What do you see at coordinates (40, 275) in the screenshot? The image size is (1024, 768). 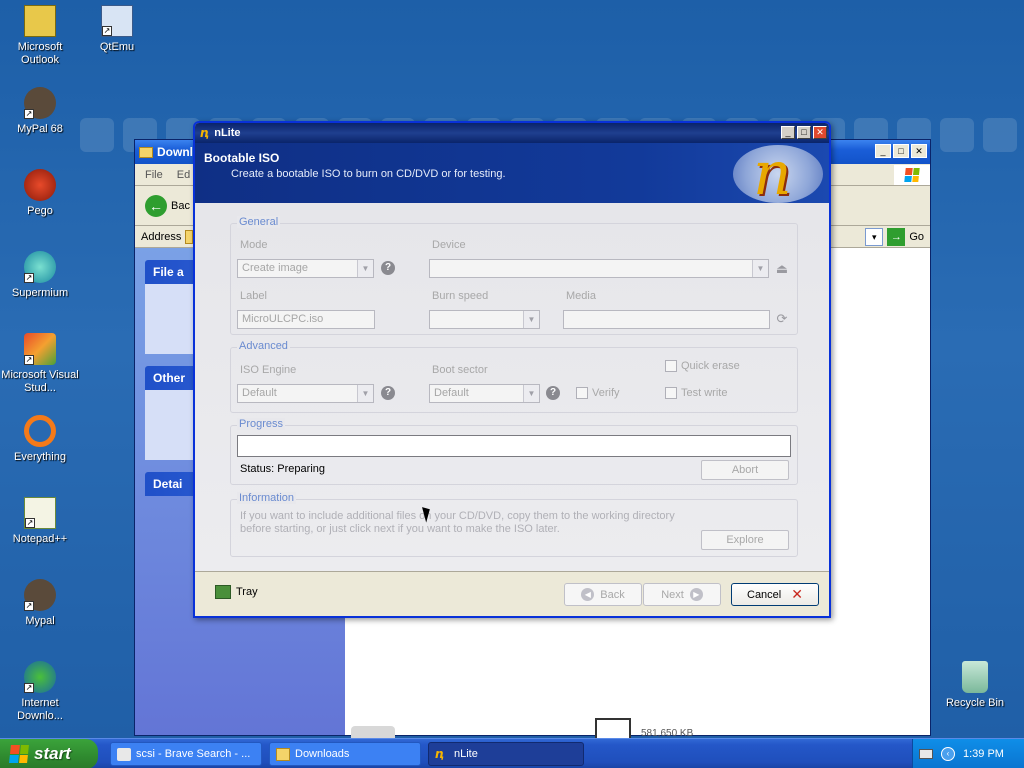 I see `desktop-icon-supermium: ↗ Supermium` at bounding box center [40, 275].